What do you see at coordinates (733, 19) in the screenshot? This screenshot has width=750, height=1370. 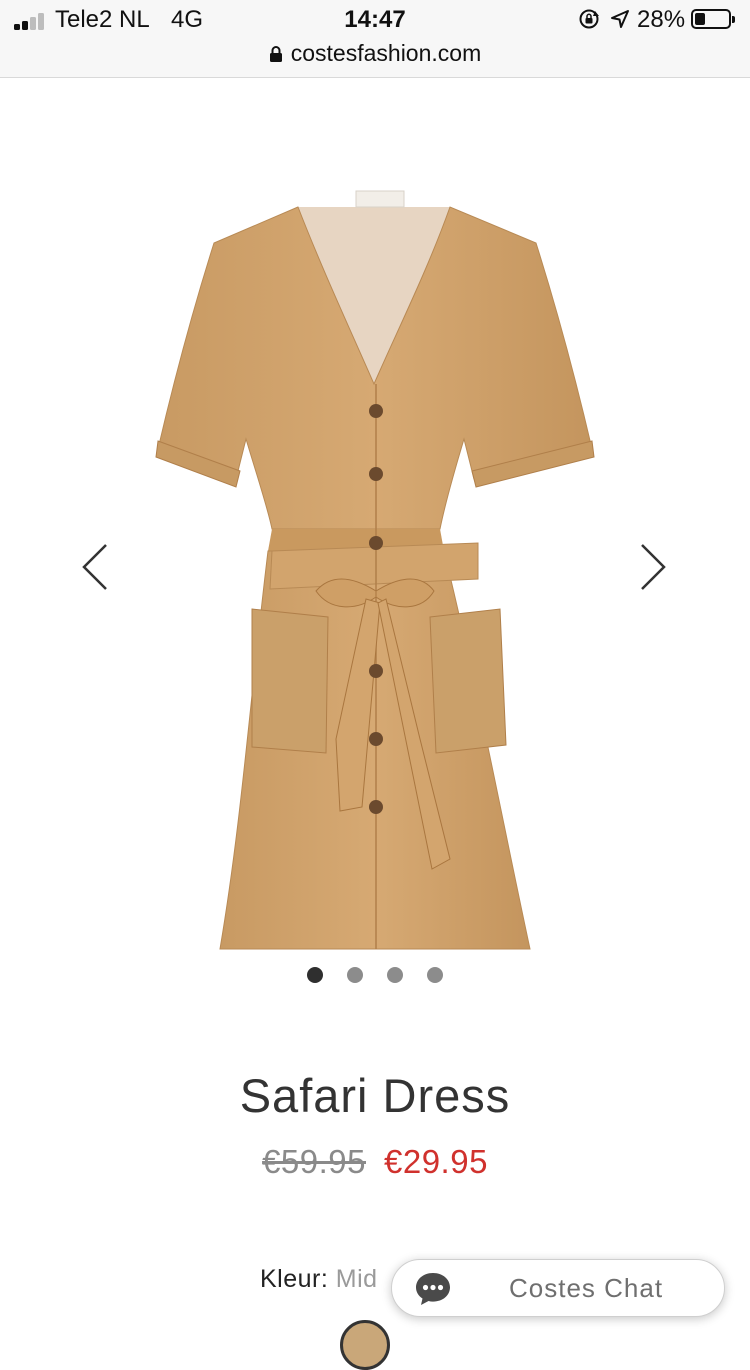 I see `battery-nub` at bounding box center [733, 19].